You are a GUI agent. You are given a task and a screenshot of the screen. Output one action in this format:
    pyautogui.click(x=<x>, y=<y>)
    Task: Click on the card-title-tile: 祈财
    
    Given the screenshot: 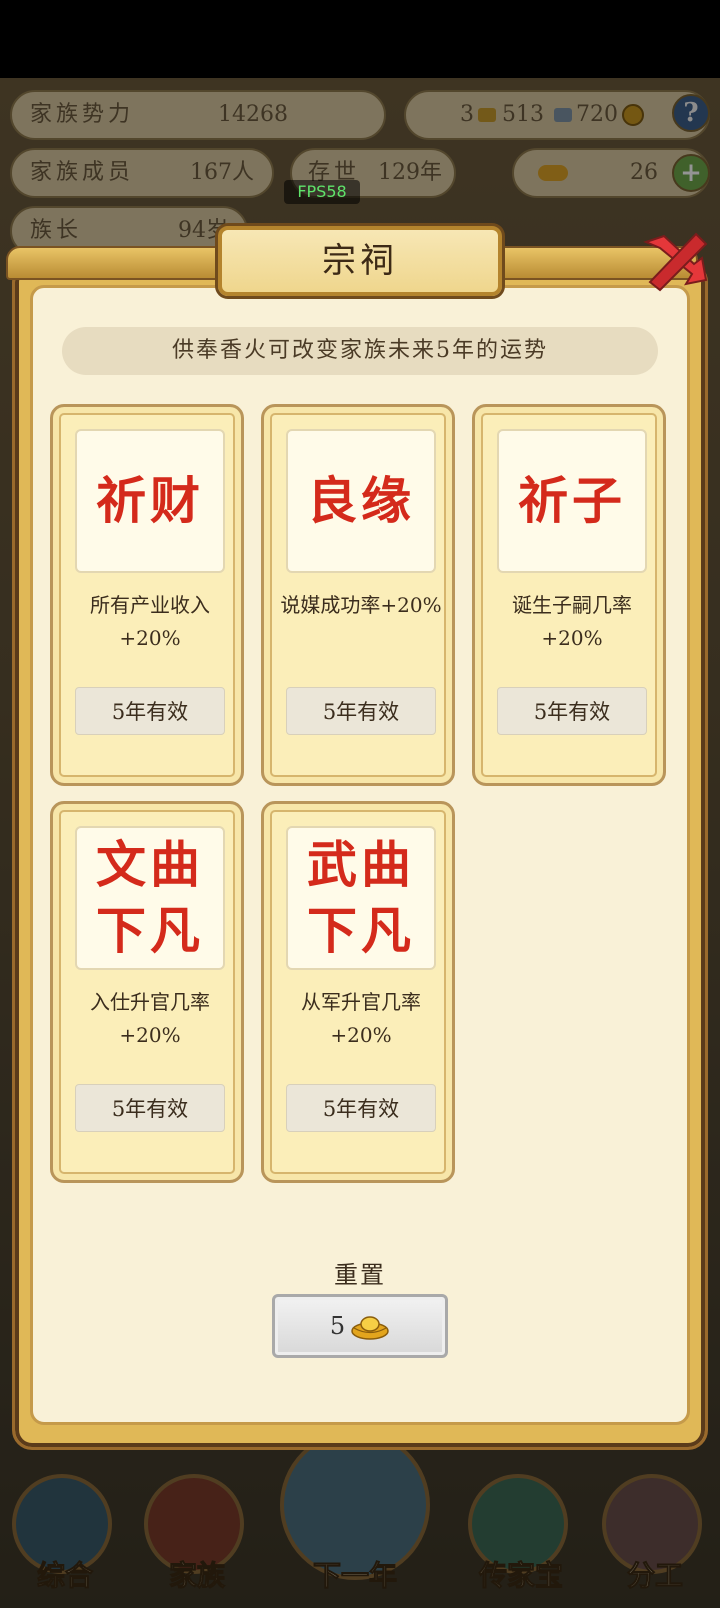 What is the action you would take?
    pyautogui.click(x=150, y=501)
    